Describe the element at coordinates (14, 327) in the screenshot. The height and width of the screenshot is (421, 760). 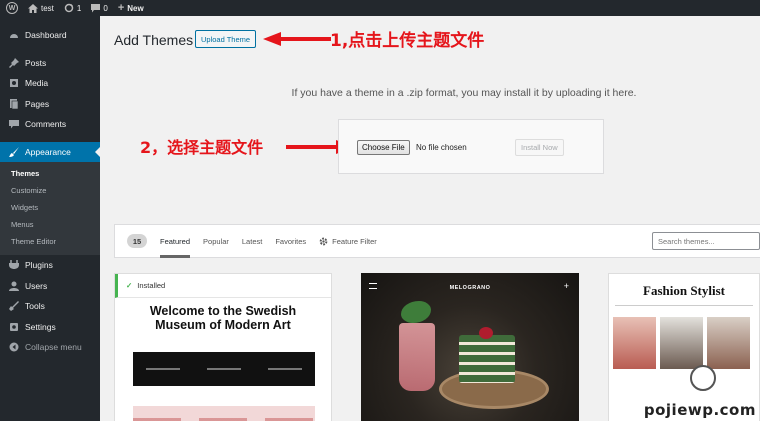
I see `settings-icon` at that location.